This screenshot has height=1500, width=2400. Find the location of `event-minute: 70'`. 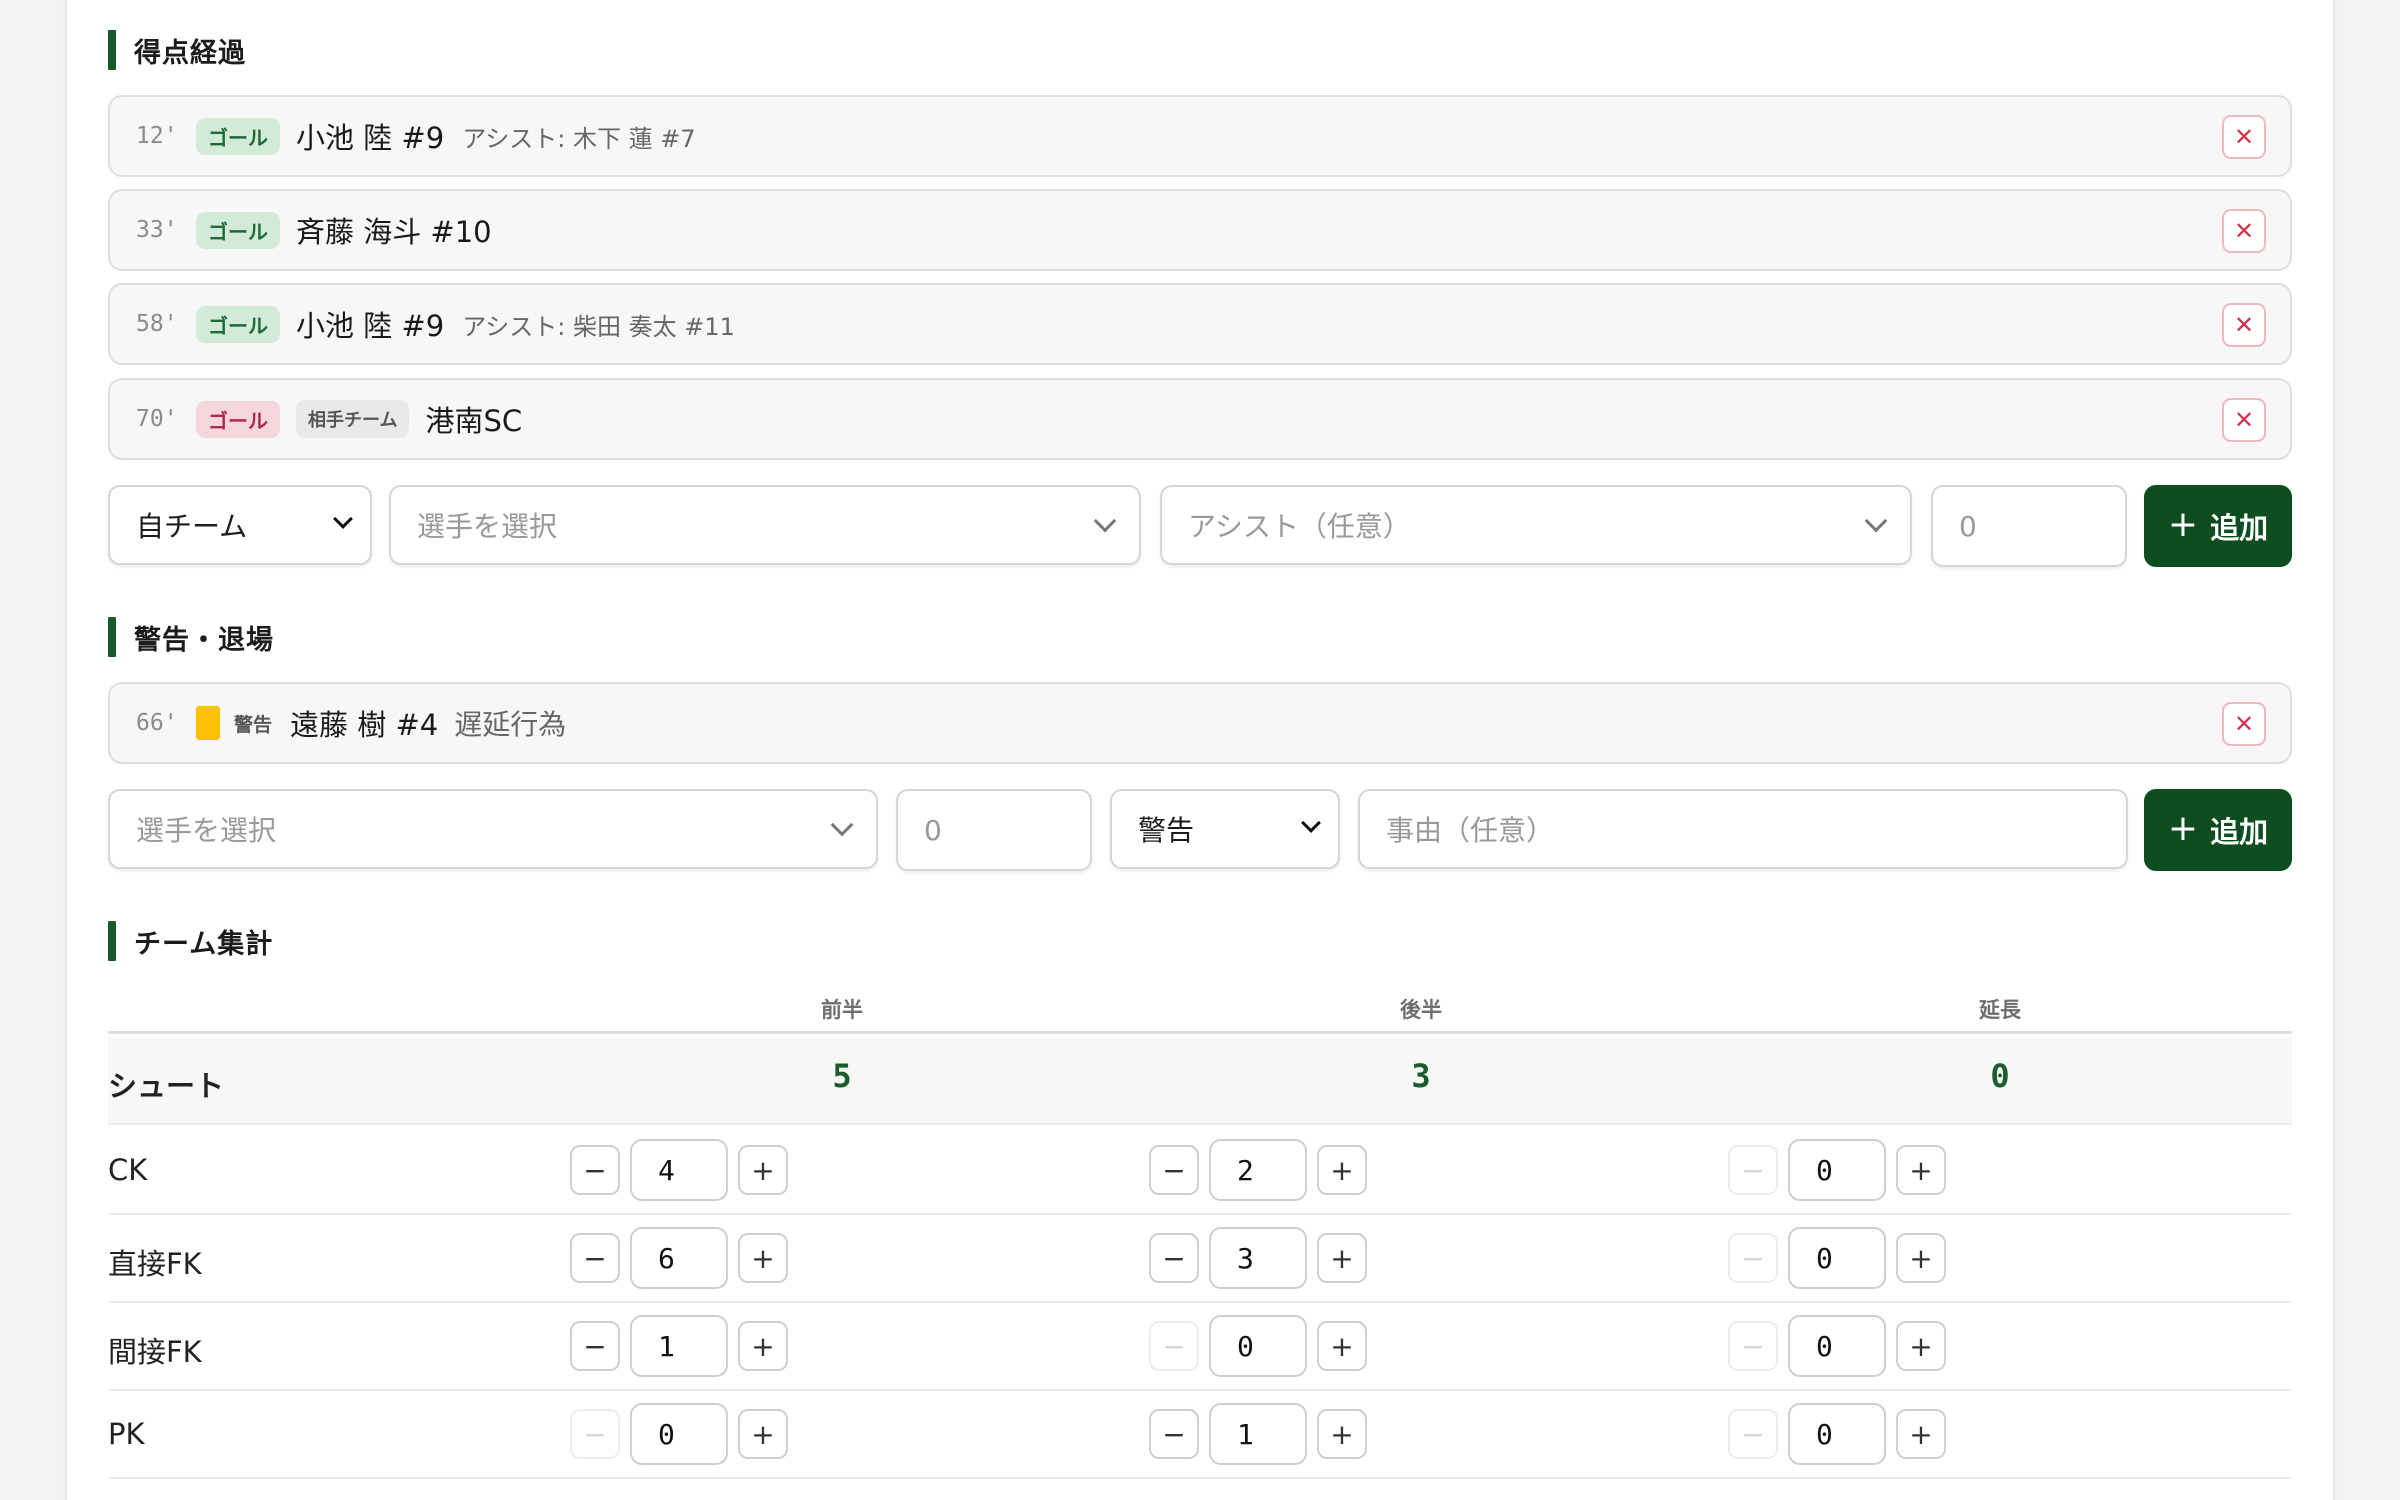

event-minute: 70' is located at coordinates (157, 419).